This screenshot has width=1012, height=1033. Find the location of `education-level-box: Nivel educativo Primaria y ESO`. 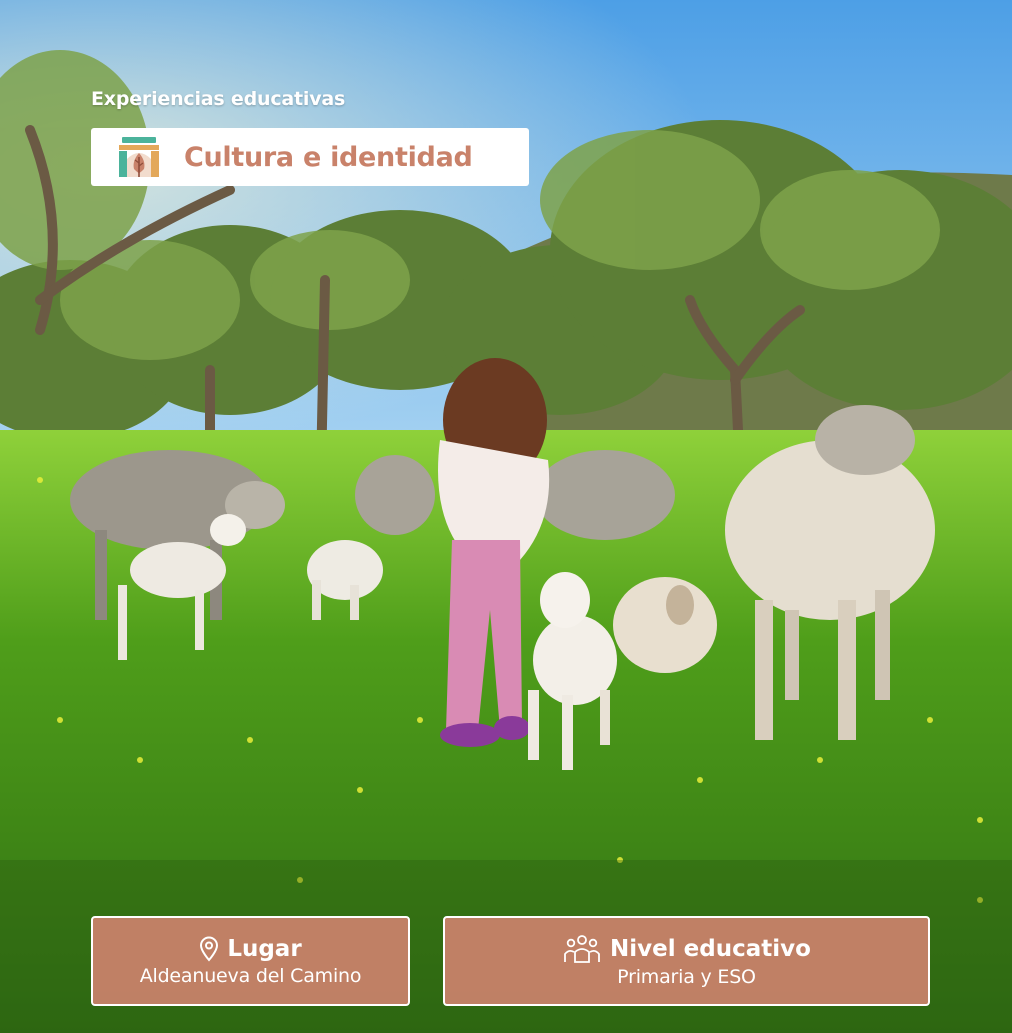

education-level-box: Nivel educativo Primaria y ESO is located at coordinates (686, 961).